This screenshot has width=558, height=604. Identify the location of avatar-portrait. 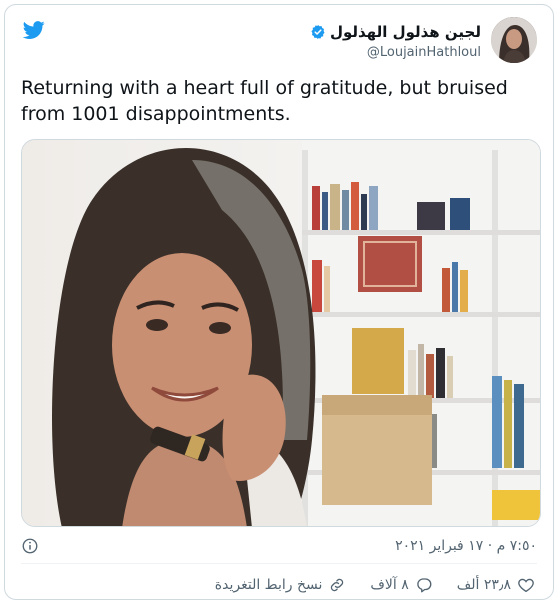
(514, 40).